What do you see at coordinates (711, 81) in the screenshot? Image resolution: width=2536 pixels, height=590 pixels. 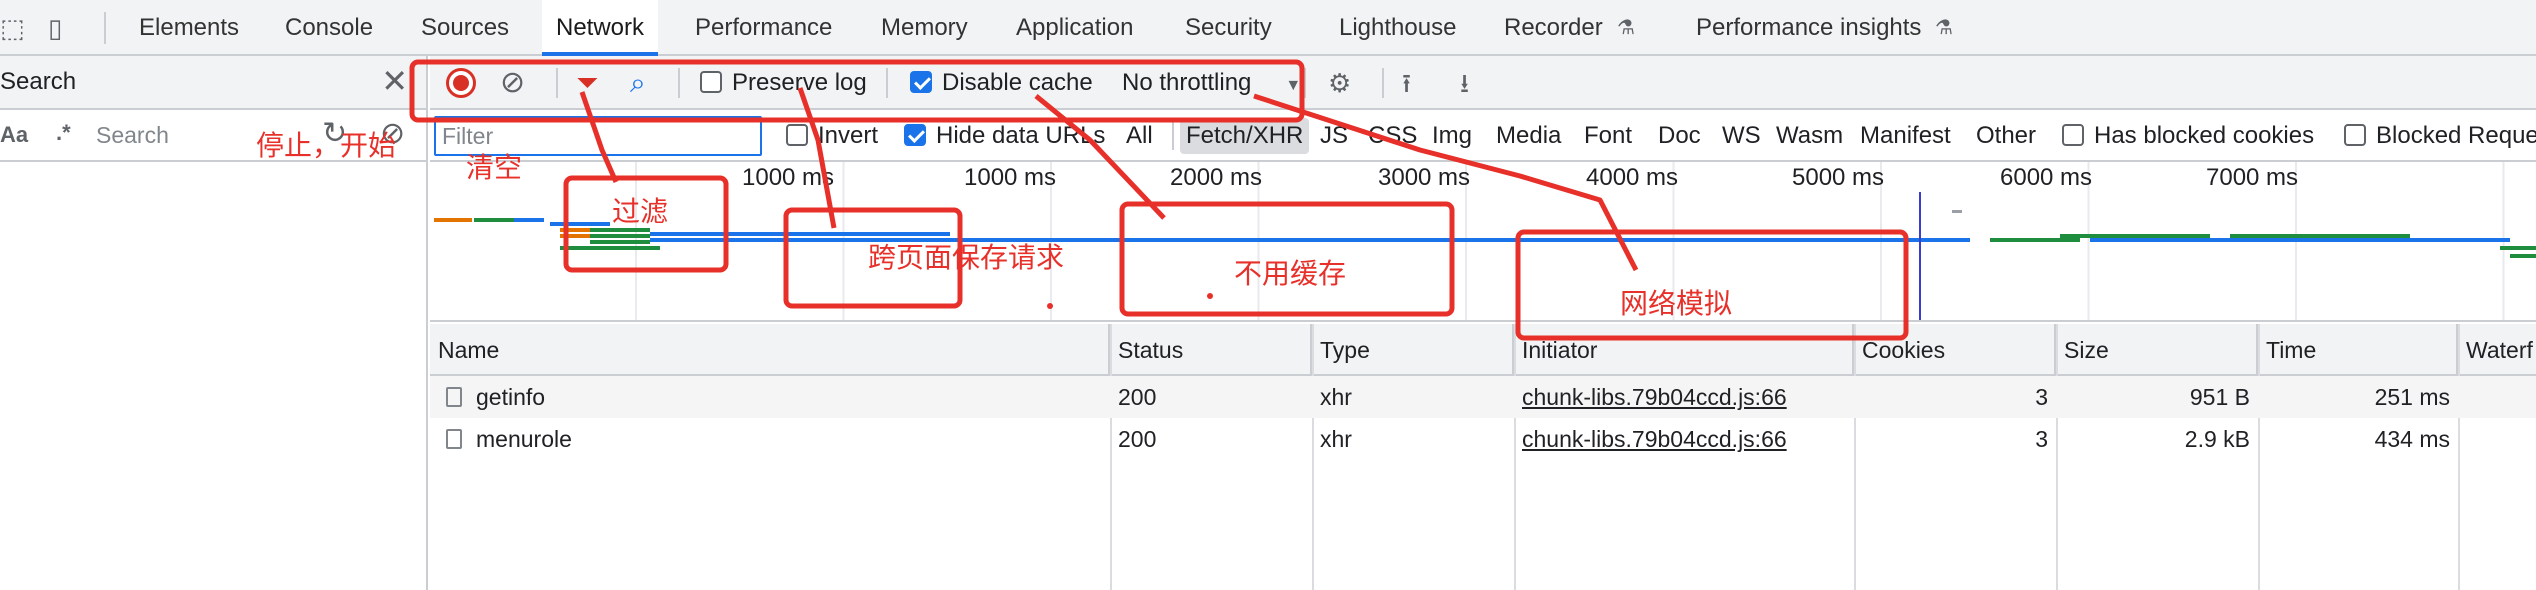 I see `preserve-log-box` at bounding box center [711, 81].